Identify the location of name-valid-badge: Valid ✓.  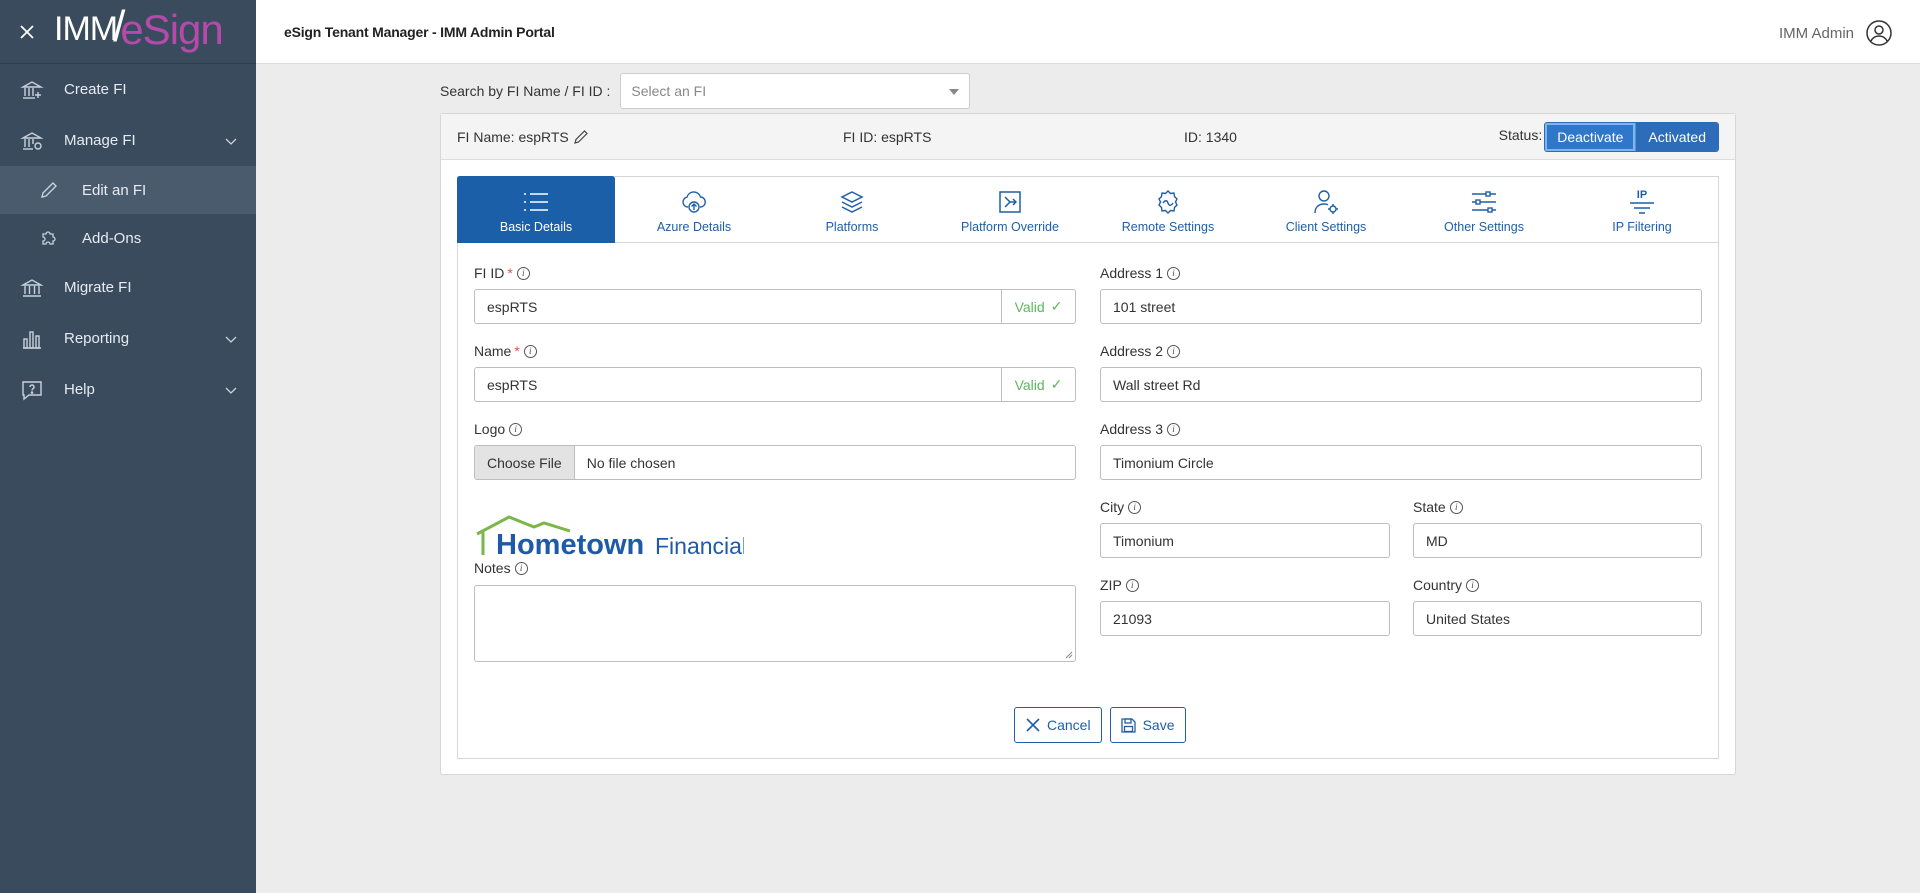
(1039, 384).